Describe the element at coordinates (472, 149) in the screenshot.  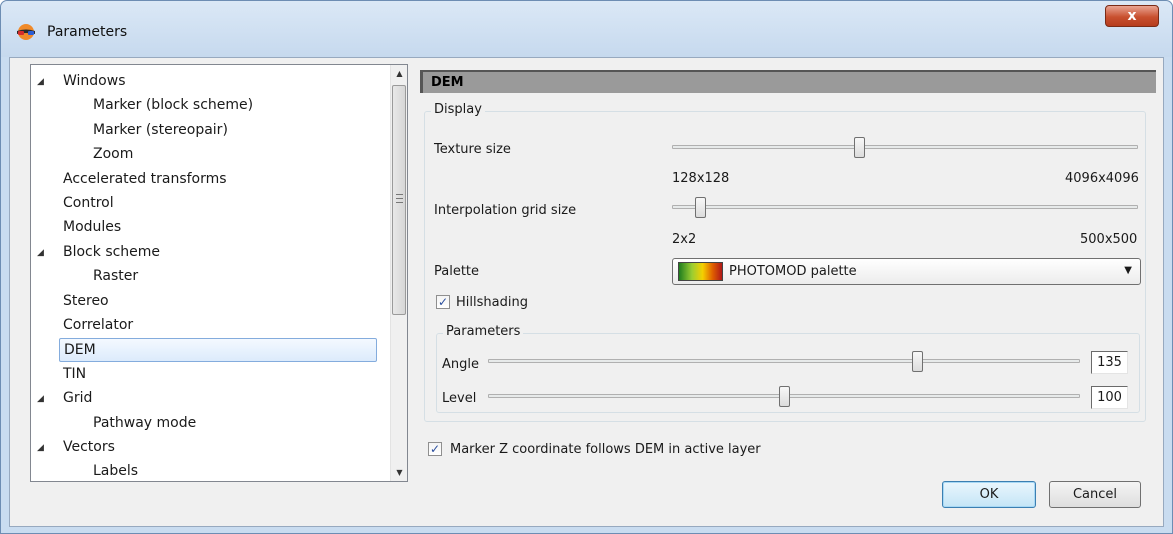
I see `texture-size-label: Texture size` at that location.